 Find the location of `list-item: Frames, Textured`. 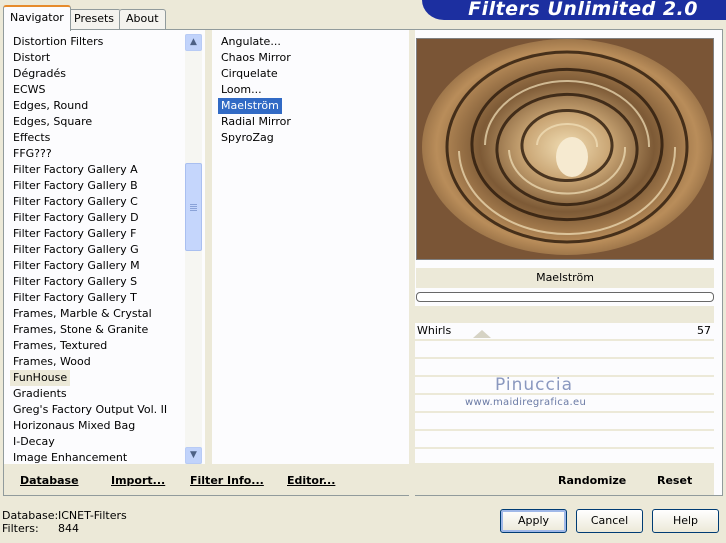

list-item: Frames, Textured is located at coordinates (58, 346).